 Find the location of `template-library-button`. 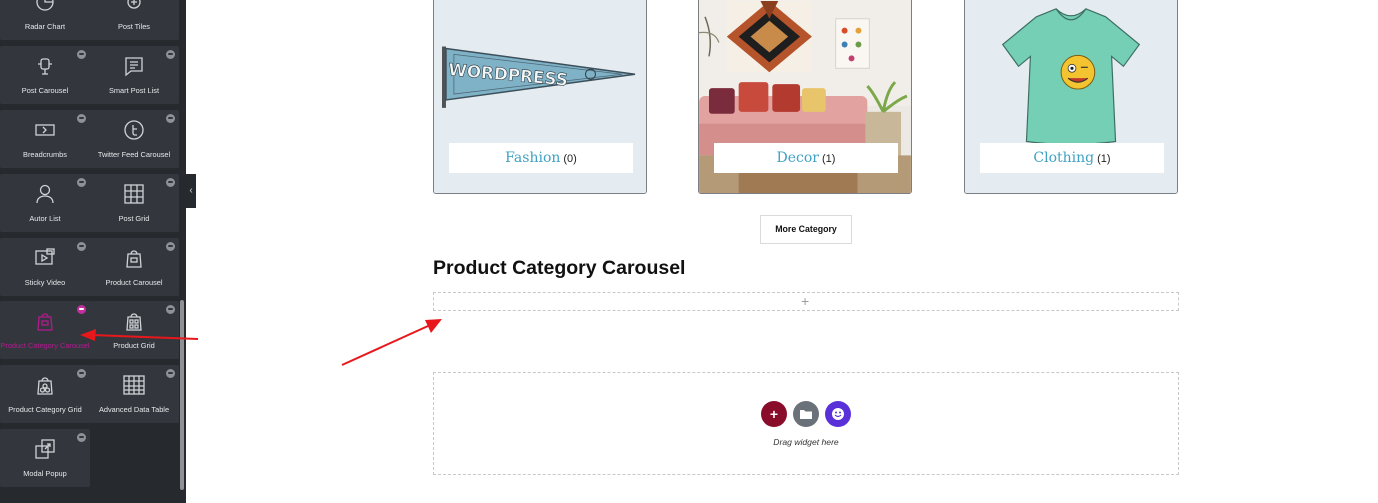

template-library-button is located at coordinates (806, 414).